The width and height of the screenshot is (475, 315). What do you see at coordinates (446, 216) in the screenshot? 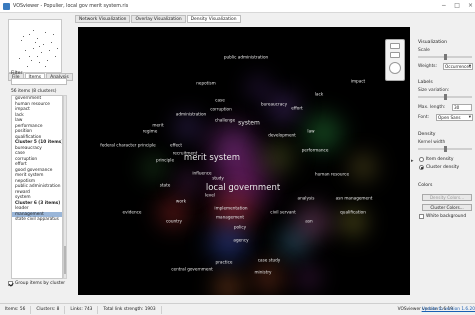
I see `white-background-label: White background` at bounding box center [446, 216].